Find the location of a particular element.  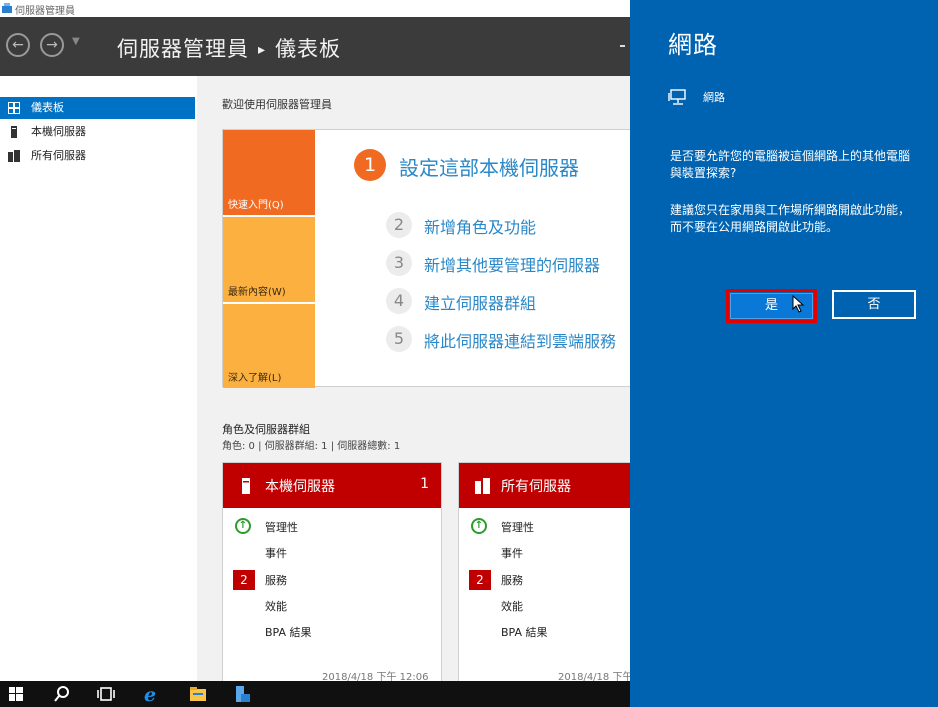

app-header: ← → ▼ 伺服器管理員 ▸ 儀表板 is located at coordinates (315, 46).